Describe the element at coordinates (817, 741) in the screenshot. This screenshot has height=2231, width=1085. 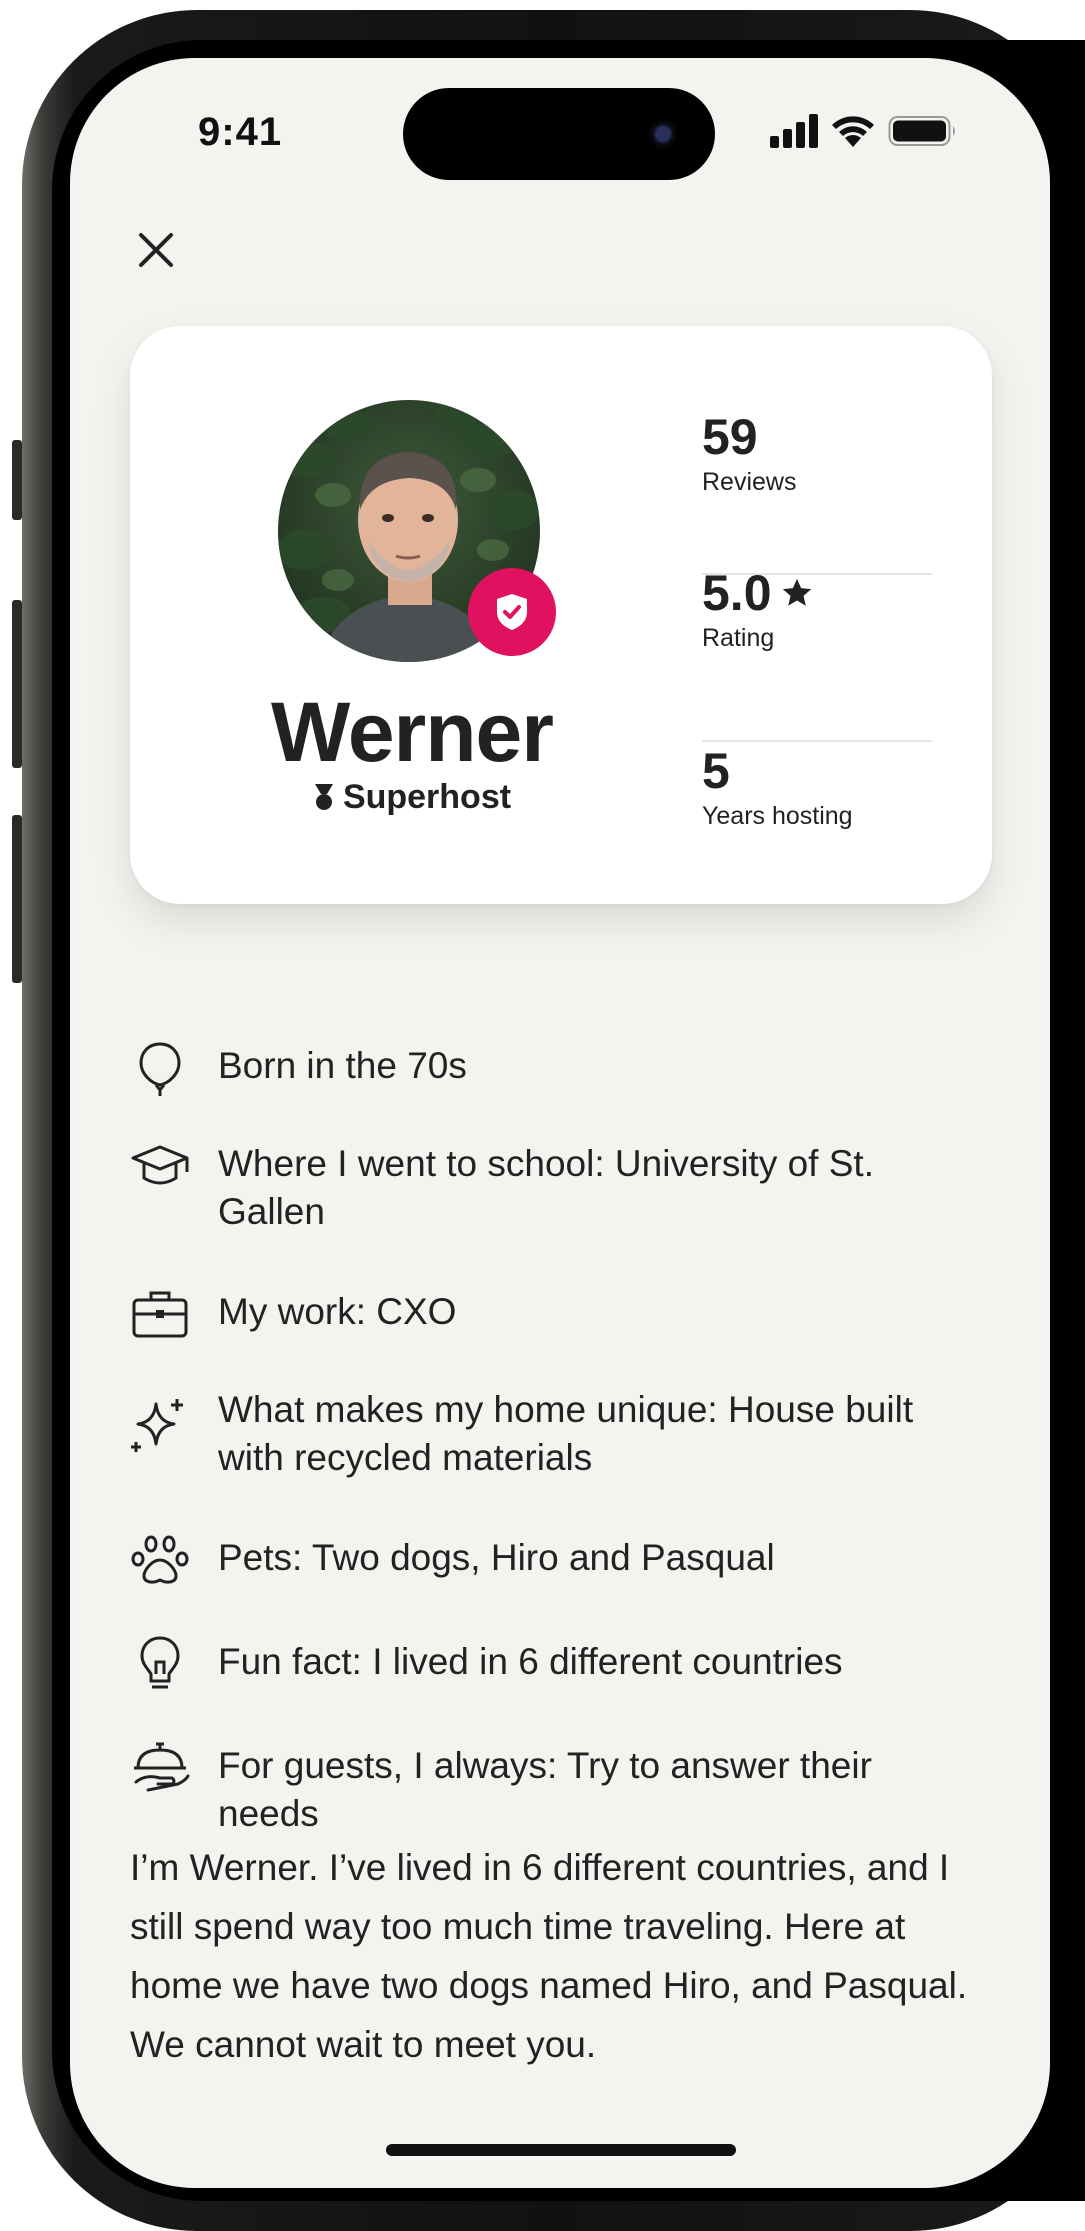
I see `stat-divider` at that location.